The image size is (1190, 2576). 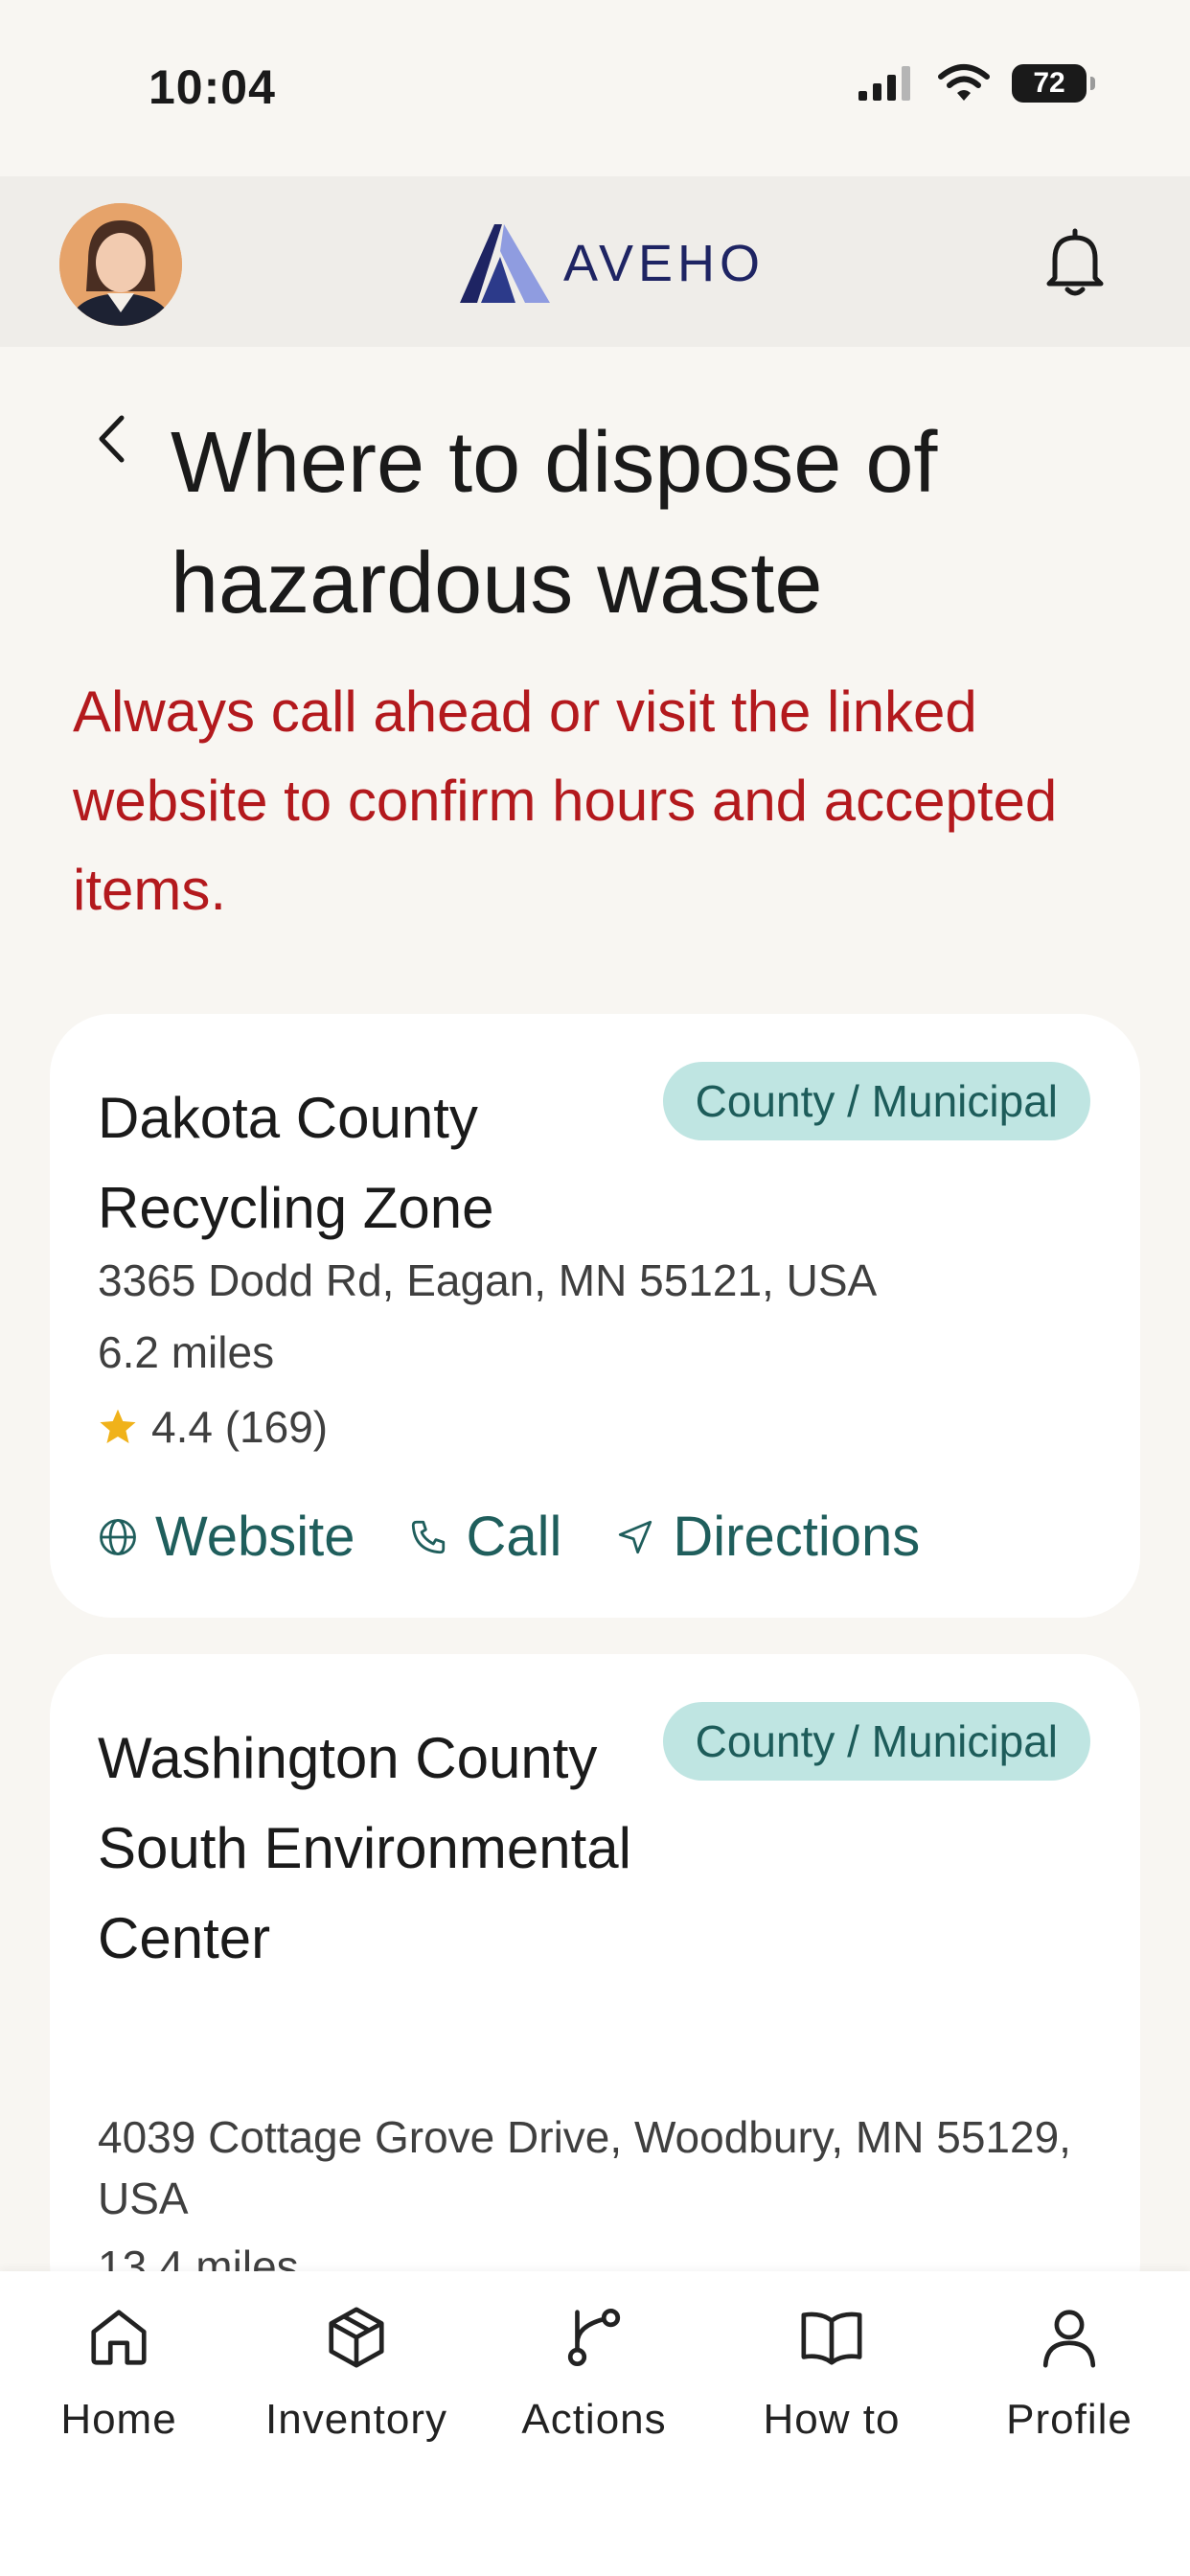 What do you see at coordinates (429, 1536) in the screenshot?
I see `phone-icon` at bounding box center [429, 1536].